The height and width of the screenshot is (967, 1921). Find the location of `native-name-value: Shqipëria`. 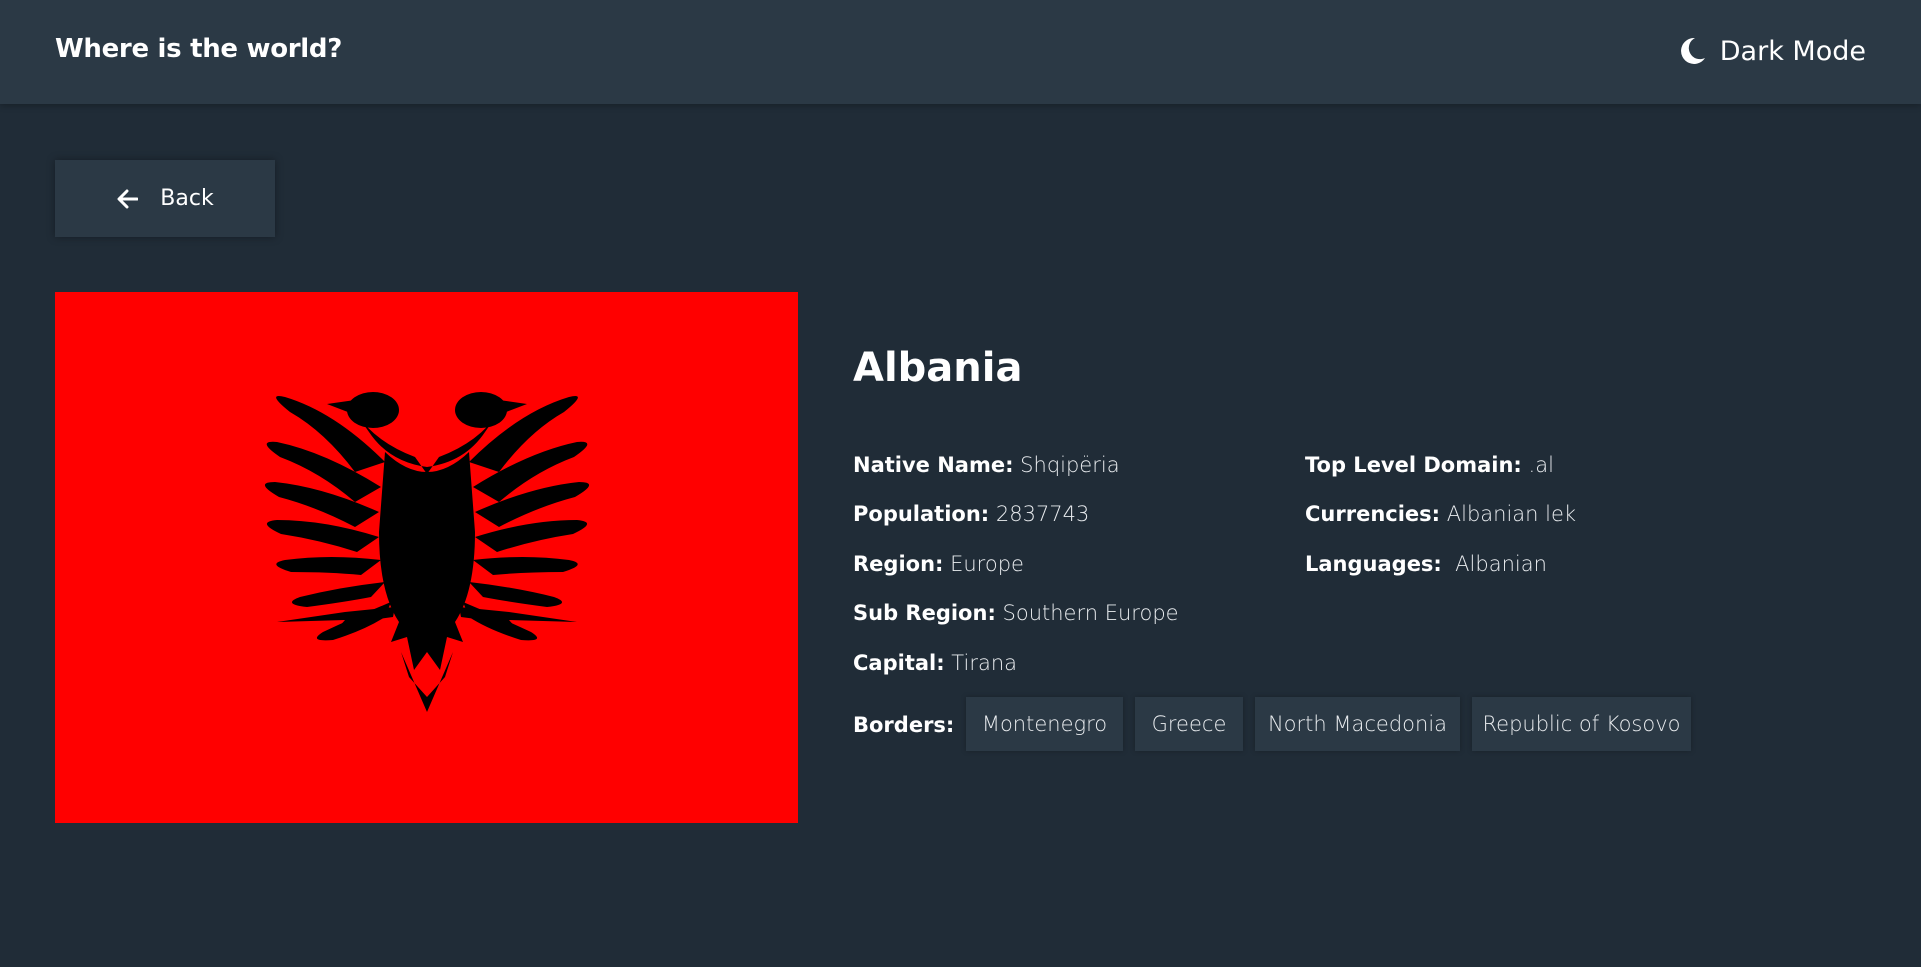

native-name-value: Shqipëria is located at coordinates (1066, 465).